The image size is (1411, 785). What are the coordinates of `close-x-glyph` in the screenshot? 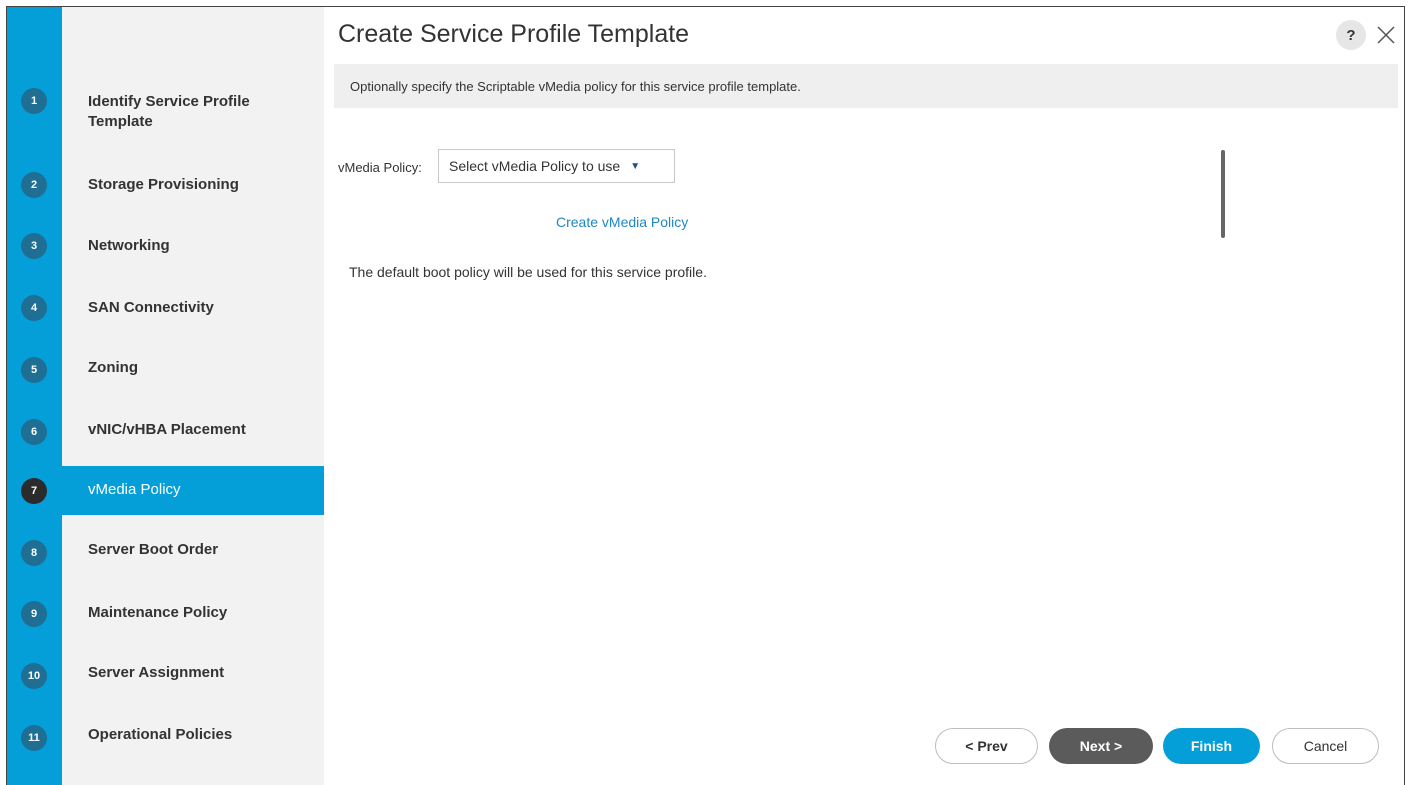 It's located at (1386, 35).